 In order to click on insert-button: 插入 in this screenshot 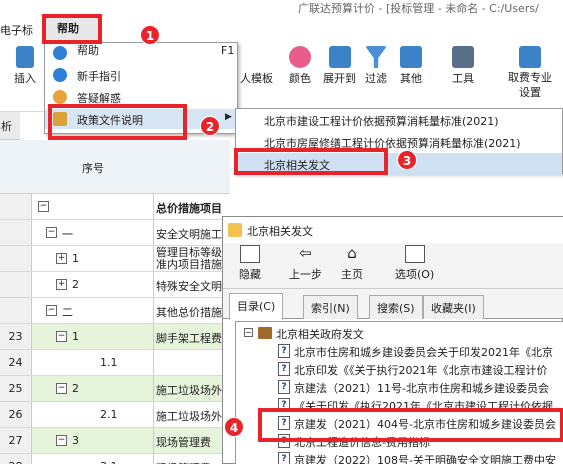, I will do `click(25, 64)`.